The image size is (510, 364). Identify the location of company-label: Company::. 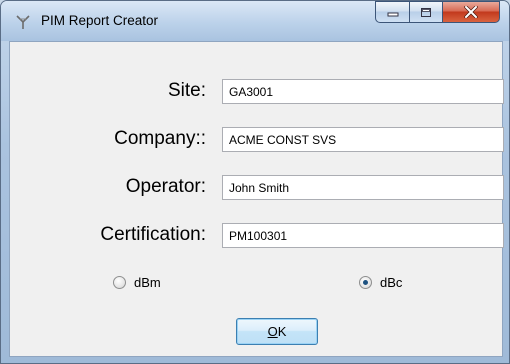
(160, 138).